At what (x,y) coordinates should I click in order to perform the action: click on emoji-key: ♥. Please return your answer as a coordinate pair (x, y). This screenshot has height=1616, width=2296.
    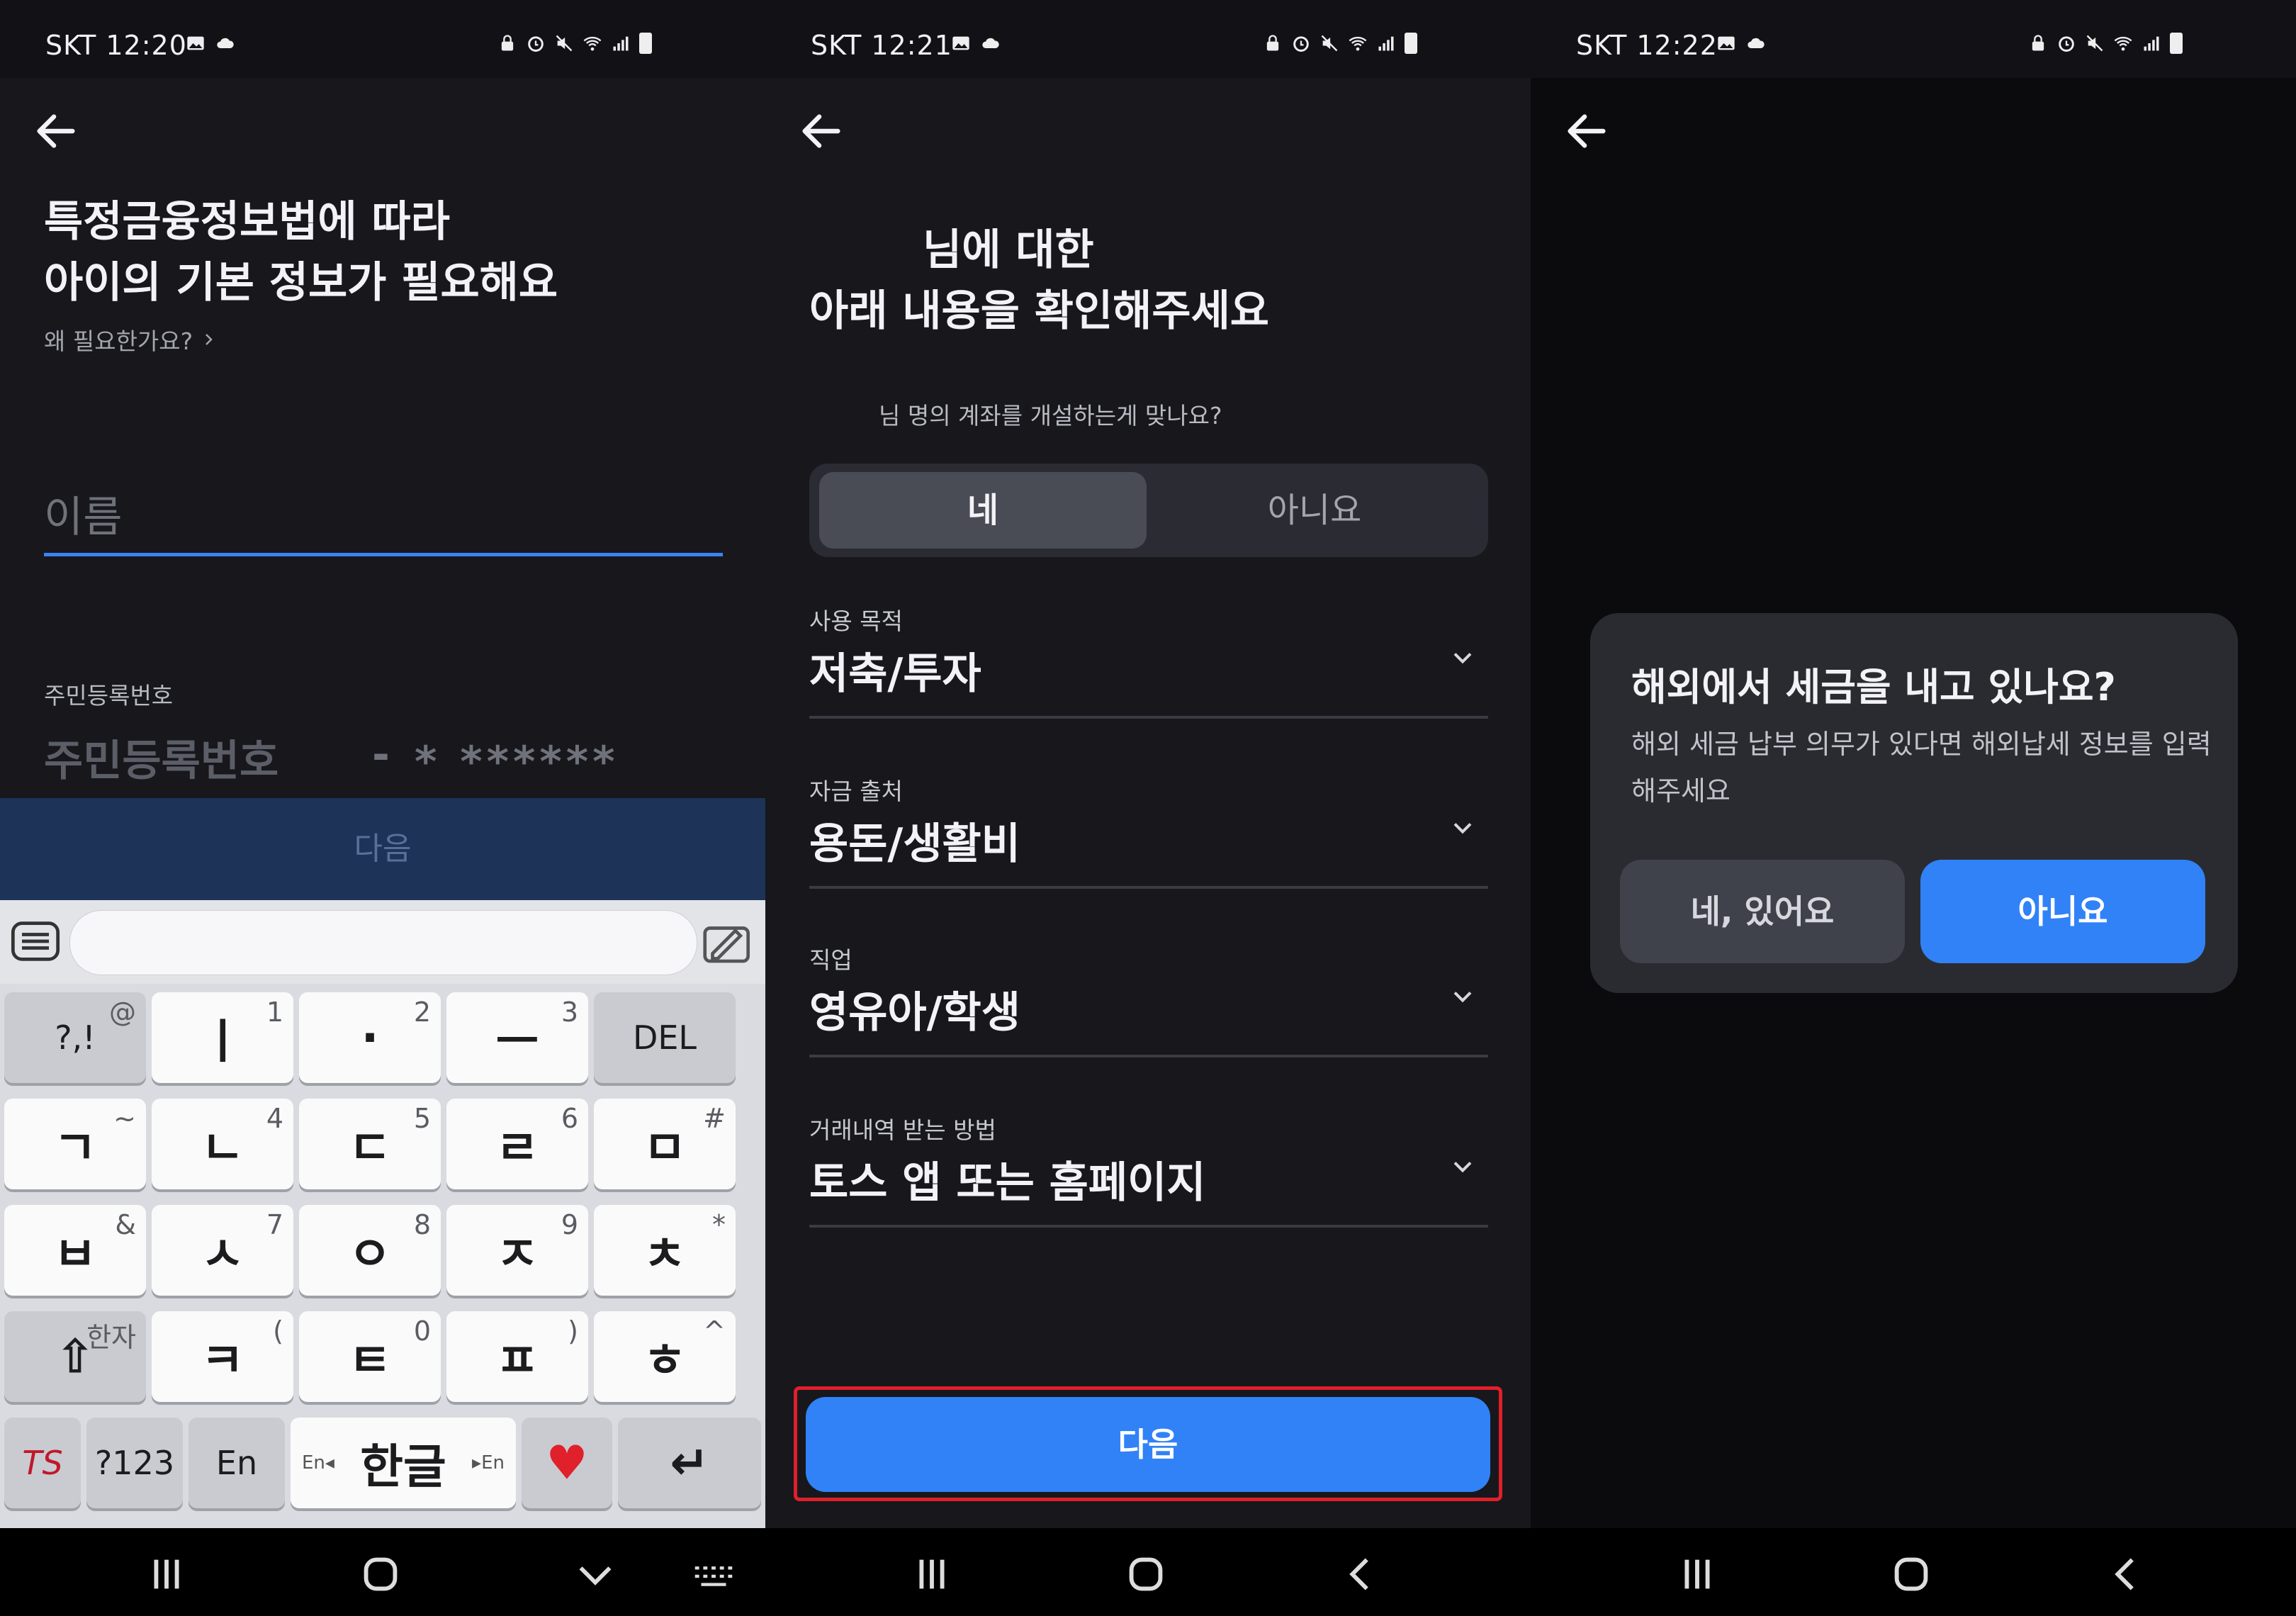
    Looking at the image, I should click on (567, 1463).